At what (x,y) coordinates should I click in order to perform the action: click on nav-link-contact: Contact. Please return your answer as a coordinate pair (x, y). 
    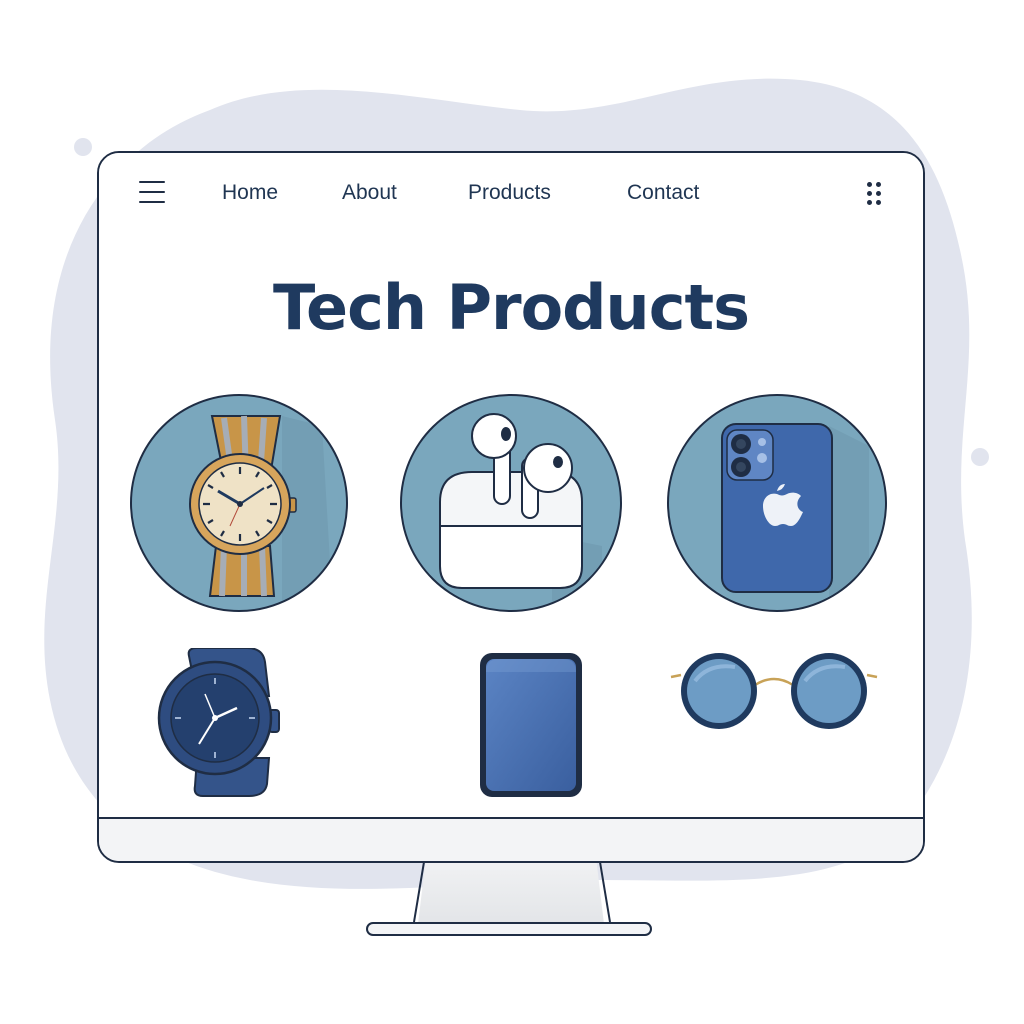
    Looking at the image, I should click on (663, 193).